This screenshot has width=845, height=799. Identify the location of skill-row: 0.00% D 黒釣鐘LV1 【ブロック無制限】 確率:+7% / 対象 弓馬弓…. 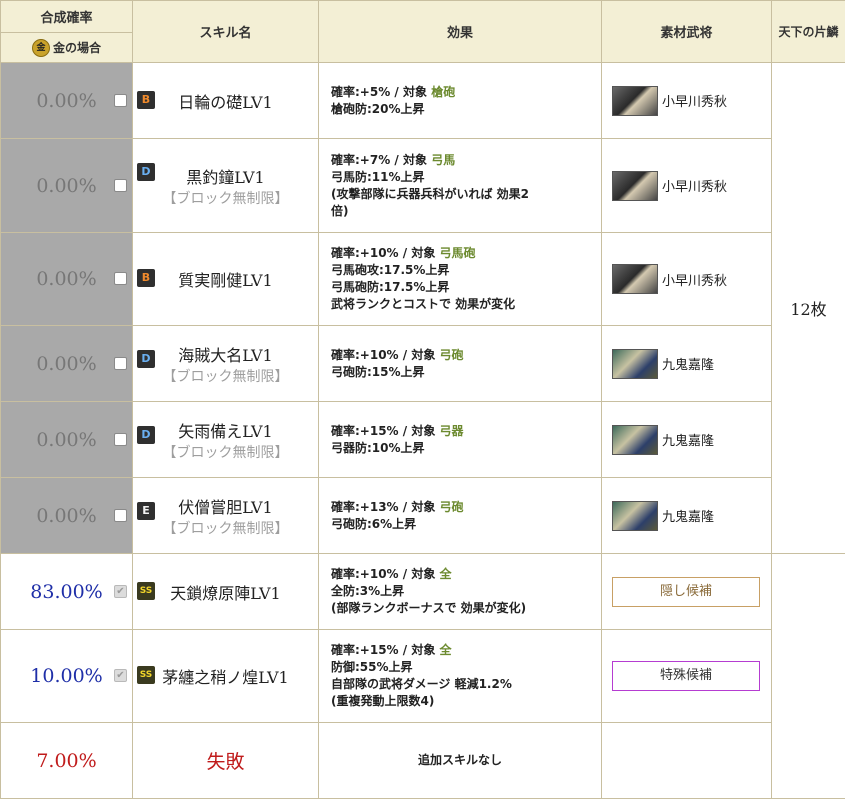
(422, 185).